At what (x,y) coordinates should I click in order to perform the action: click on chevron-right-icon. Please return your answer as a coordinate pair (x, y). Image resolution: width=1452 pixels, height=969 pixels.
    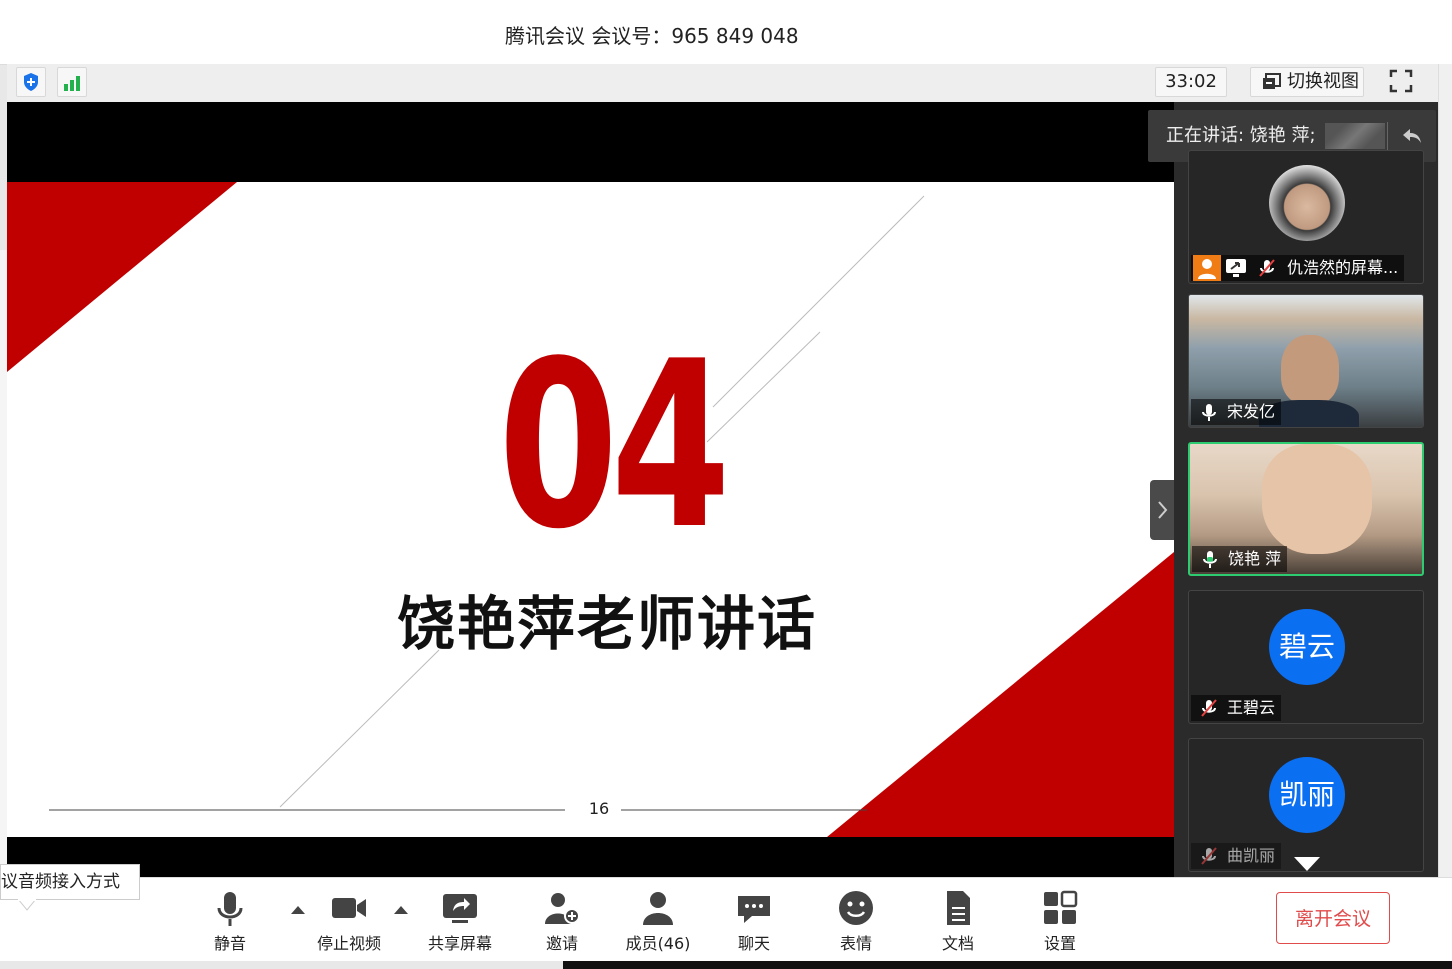
    Looking at the image, I should click on (1163, 510).